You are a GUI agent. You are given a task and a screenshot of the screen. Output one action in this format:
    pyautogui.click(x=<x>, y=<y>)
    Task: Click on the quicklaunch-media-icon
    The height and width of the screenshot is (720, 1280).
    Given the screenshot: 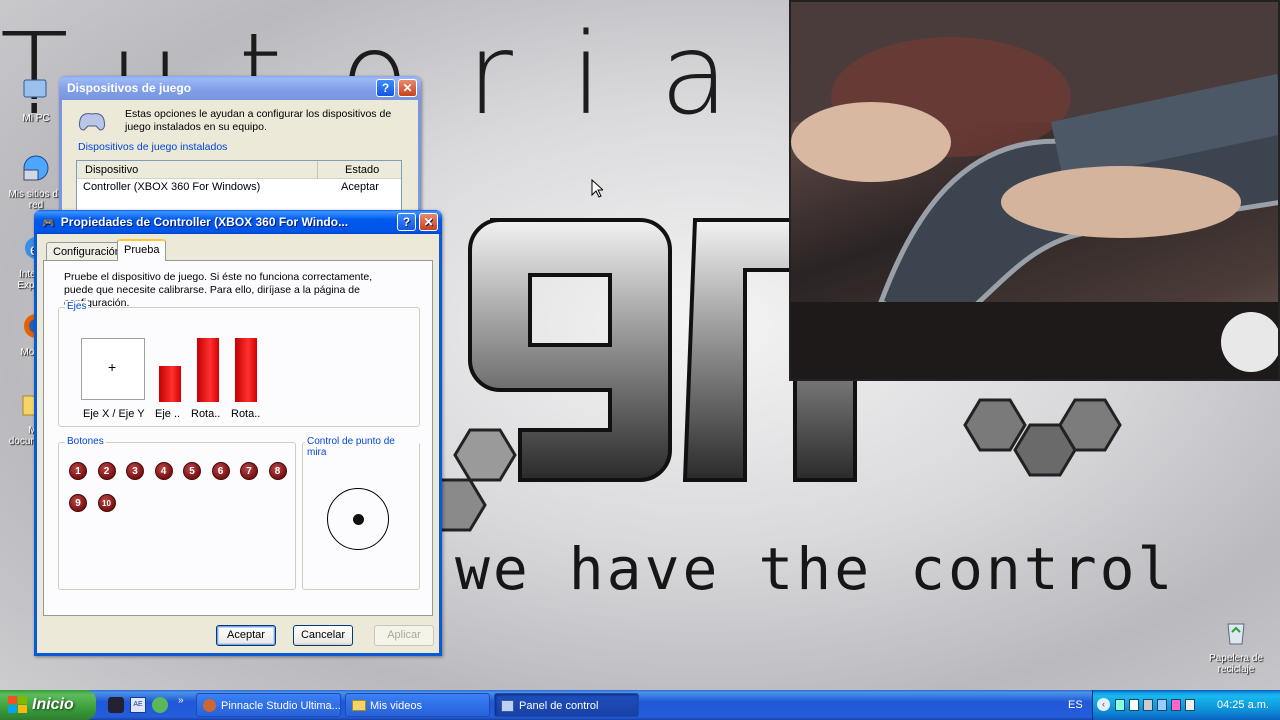 What is the action you would take?
    pyautogui.click(x=116, y=705)
    